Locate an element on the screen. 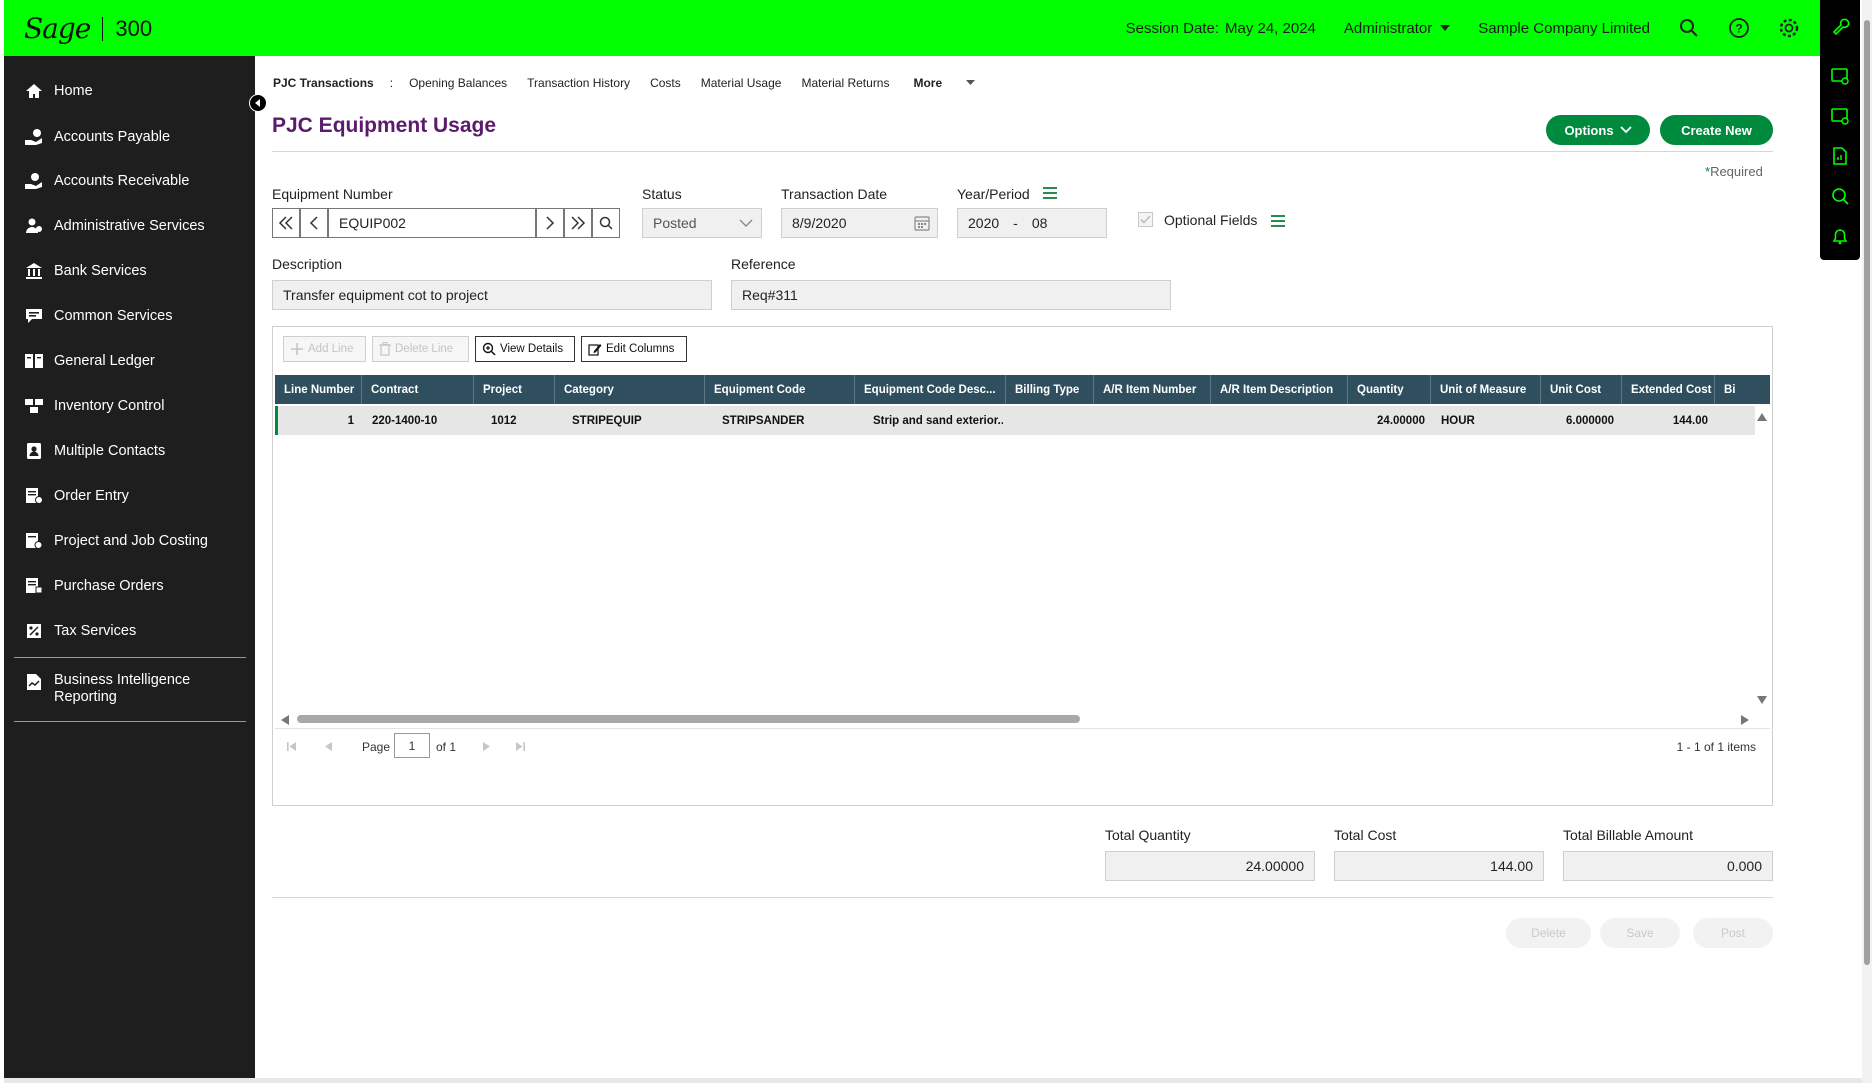  last-record-button is located at coordinates (578, 223).